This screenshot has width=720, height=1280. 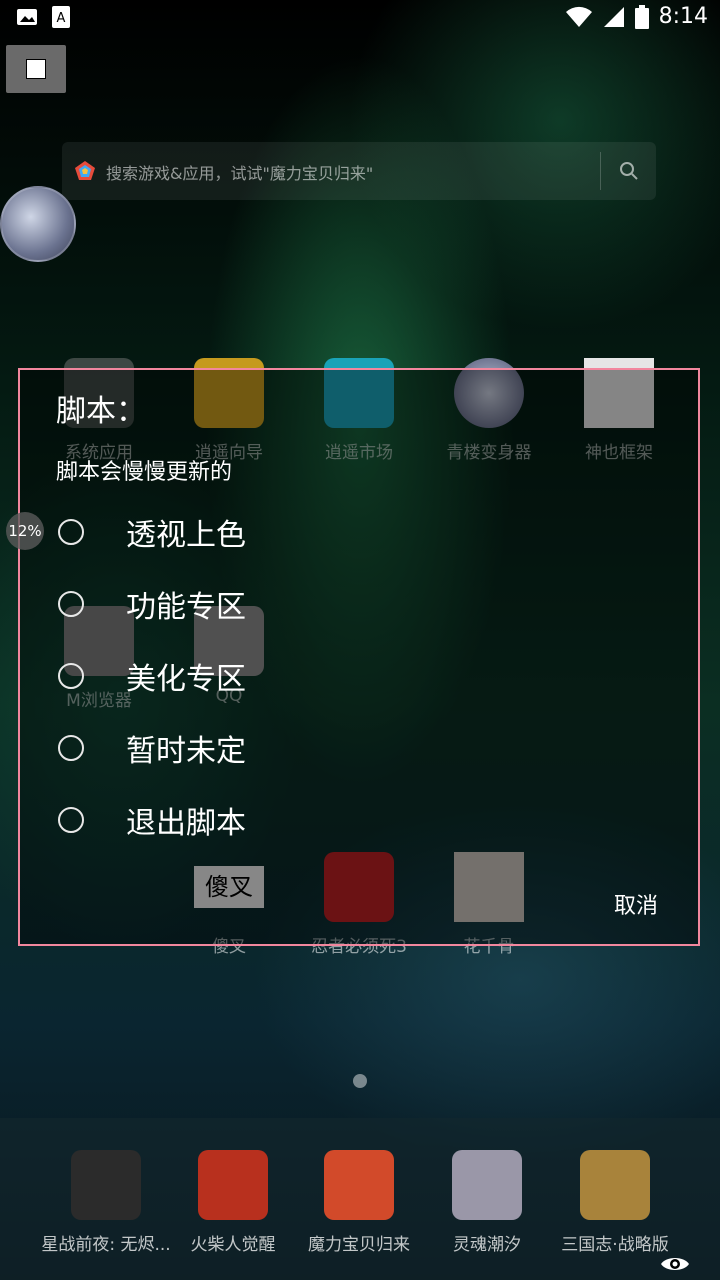 I want to click on app-store-logo-icon, so click(x=85, y=170).